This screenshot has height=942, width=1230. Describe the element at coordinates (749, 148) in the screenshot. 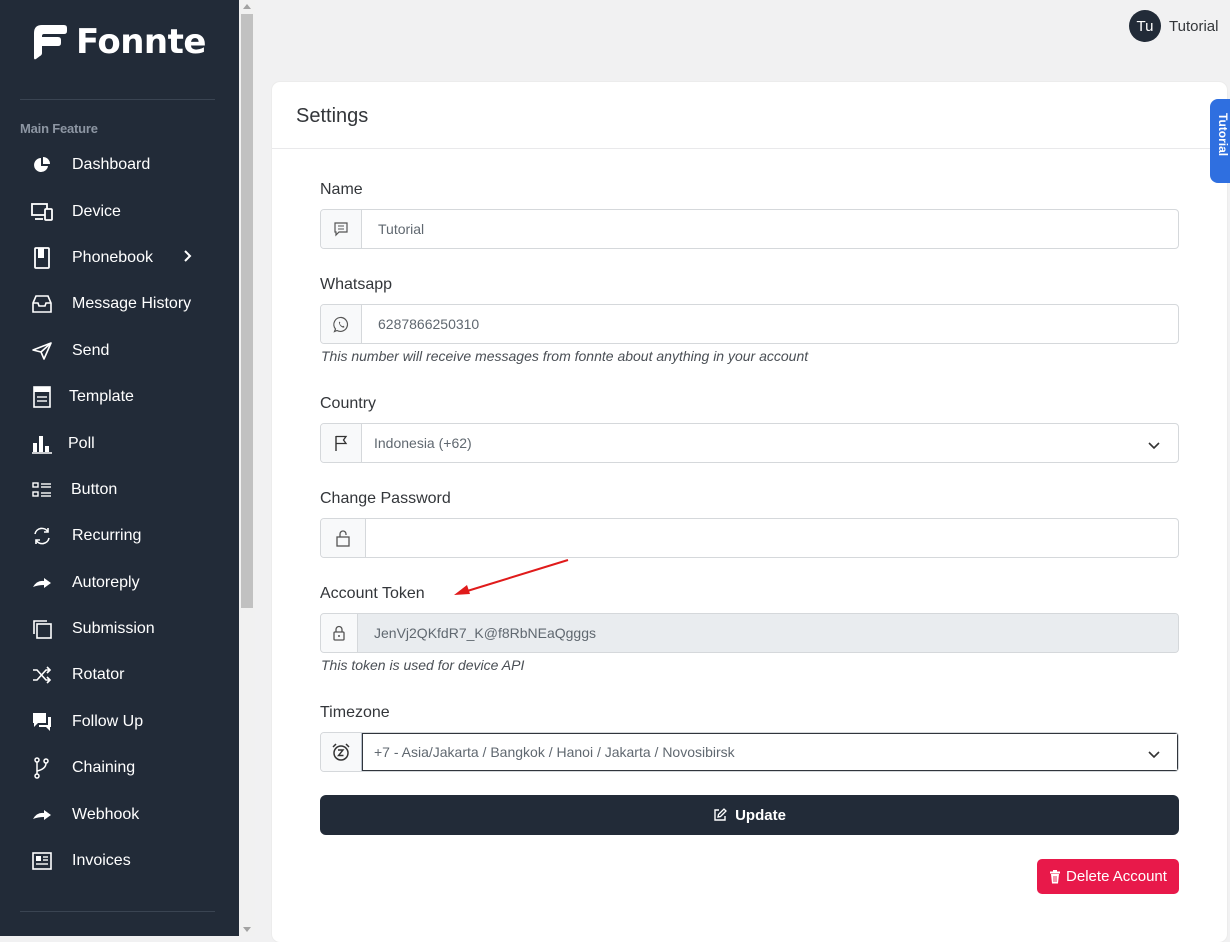

I see `card-header-divider` at that location.